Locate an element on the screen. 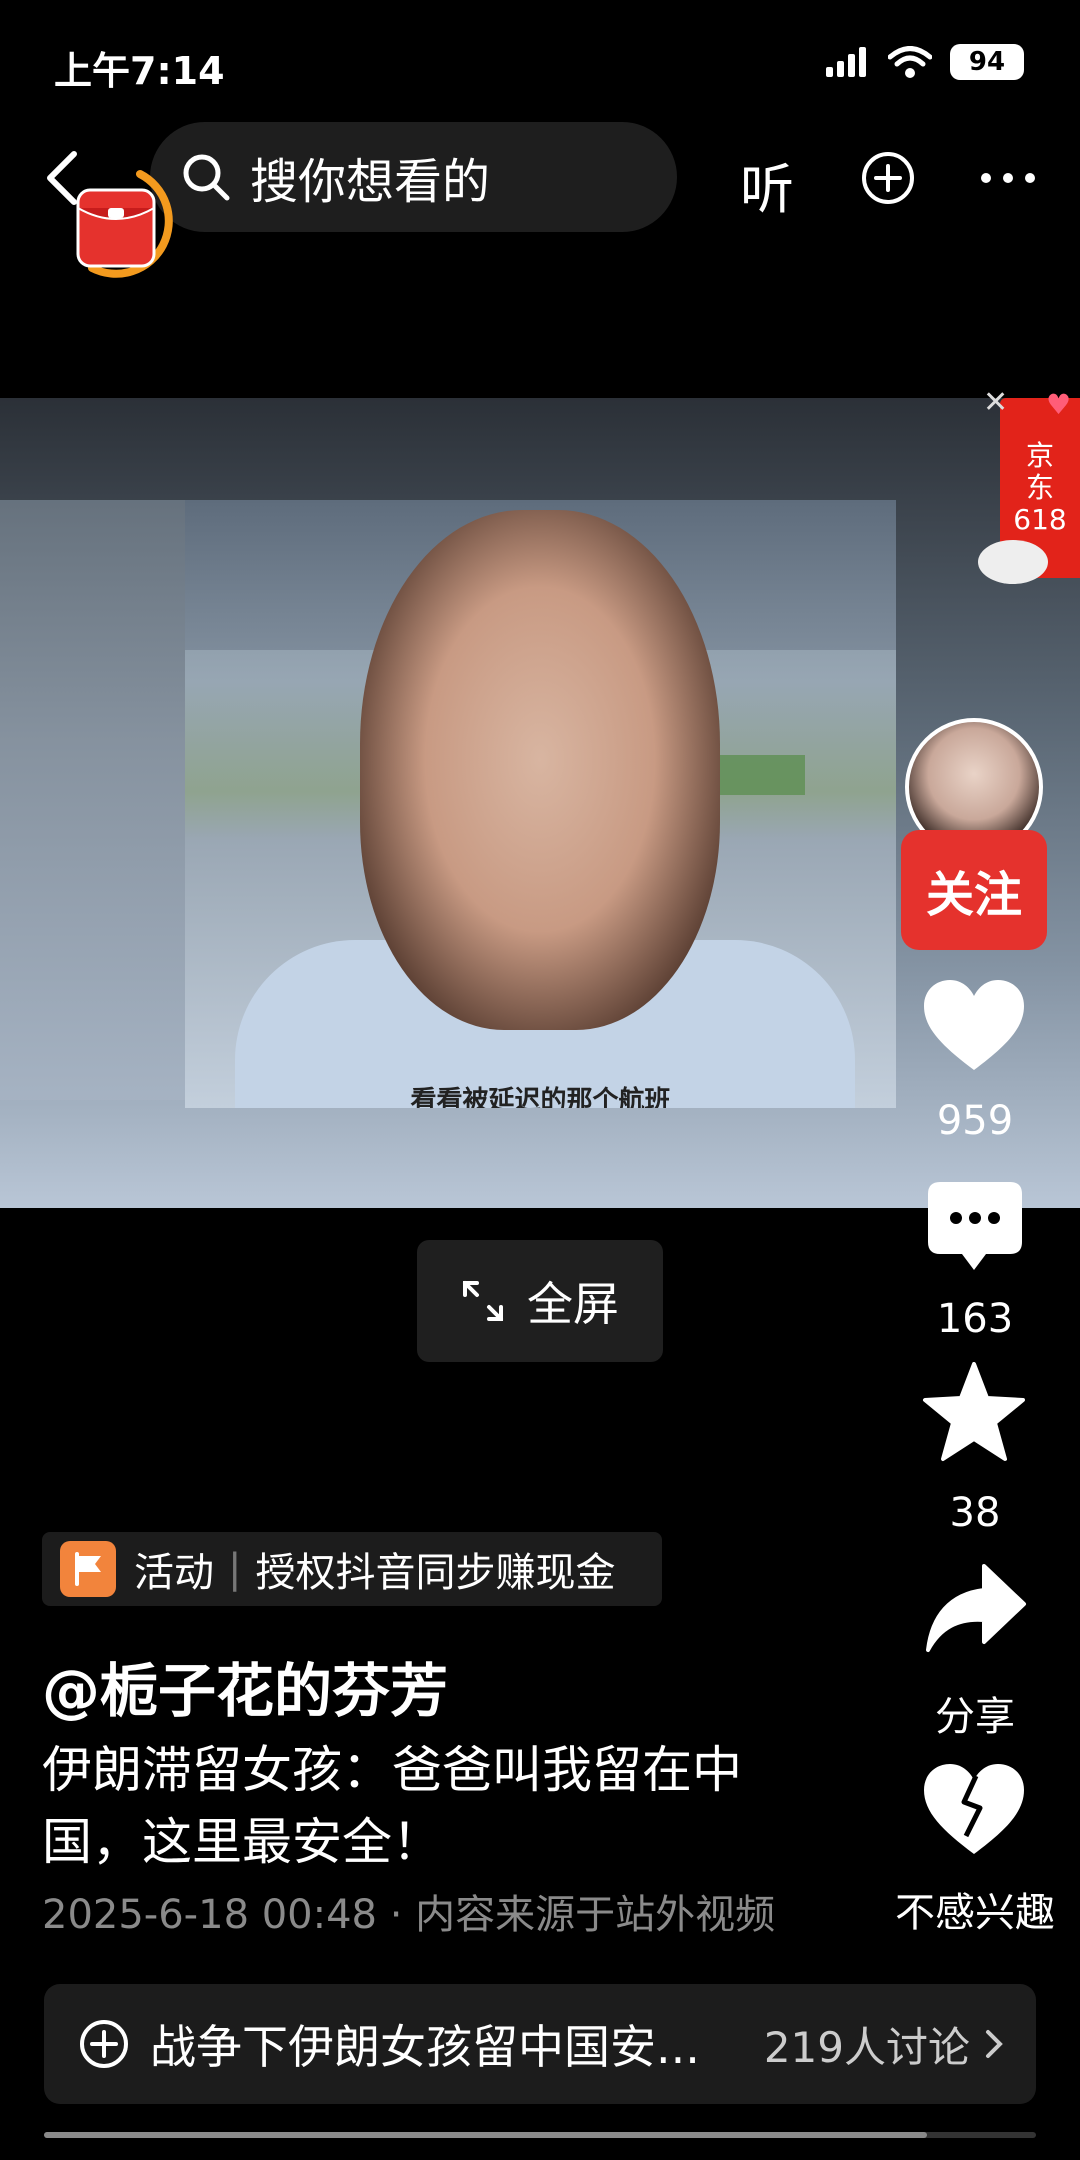 The width and height of the screenshot is (1080, 2160). activity-label: 活动 is located at coordinates (174, 1573).